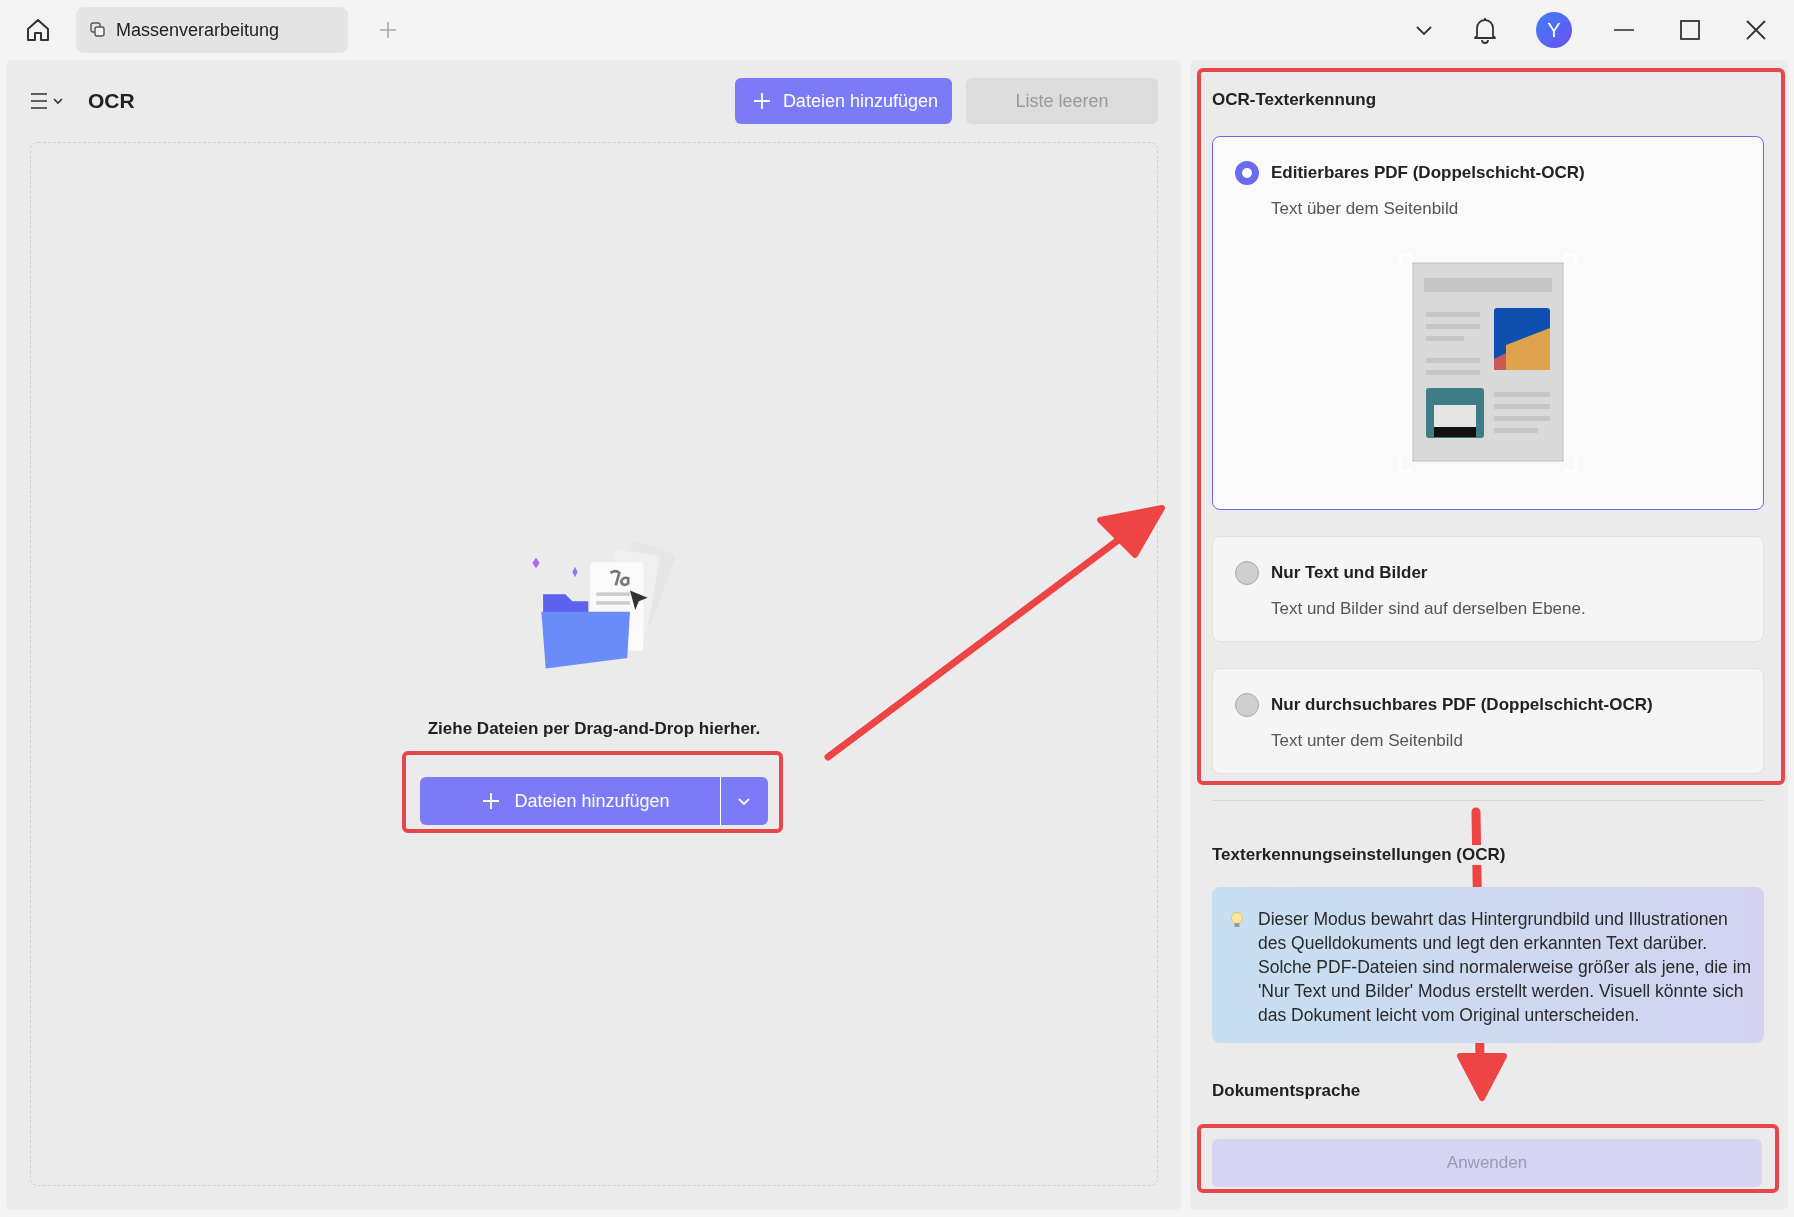 The height and width of the screenshot is (1217, 1794). What do you see at coordinates (1429, 609) in the screenshot?
I see `option-description: Text und Bilder sind auf derselben Ebene.` at bounding box center [1429, 609].